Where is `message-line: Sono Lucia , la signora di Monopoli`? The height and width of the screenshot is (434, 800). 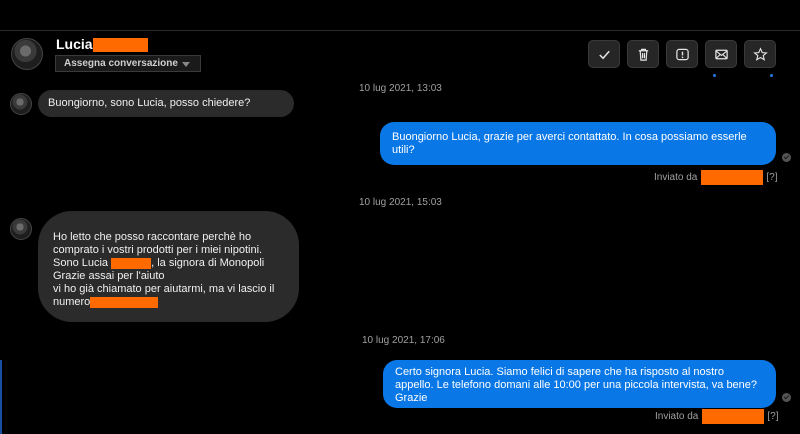 message-line: Sono Lucia , la signora di Monopoli is located at coordinates (169, 263).